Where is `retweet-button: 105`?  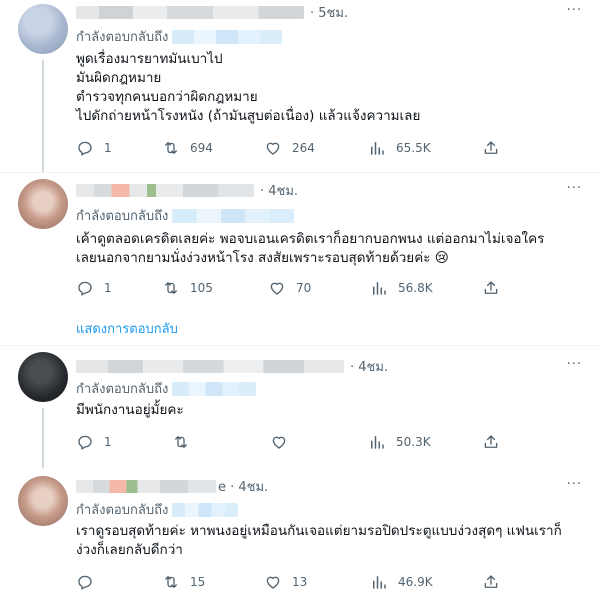 retweet-button: 105 is located at coordinates (187, 288).